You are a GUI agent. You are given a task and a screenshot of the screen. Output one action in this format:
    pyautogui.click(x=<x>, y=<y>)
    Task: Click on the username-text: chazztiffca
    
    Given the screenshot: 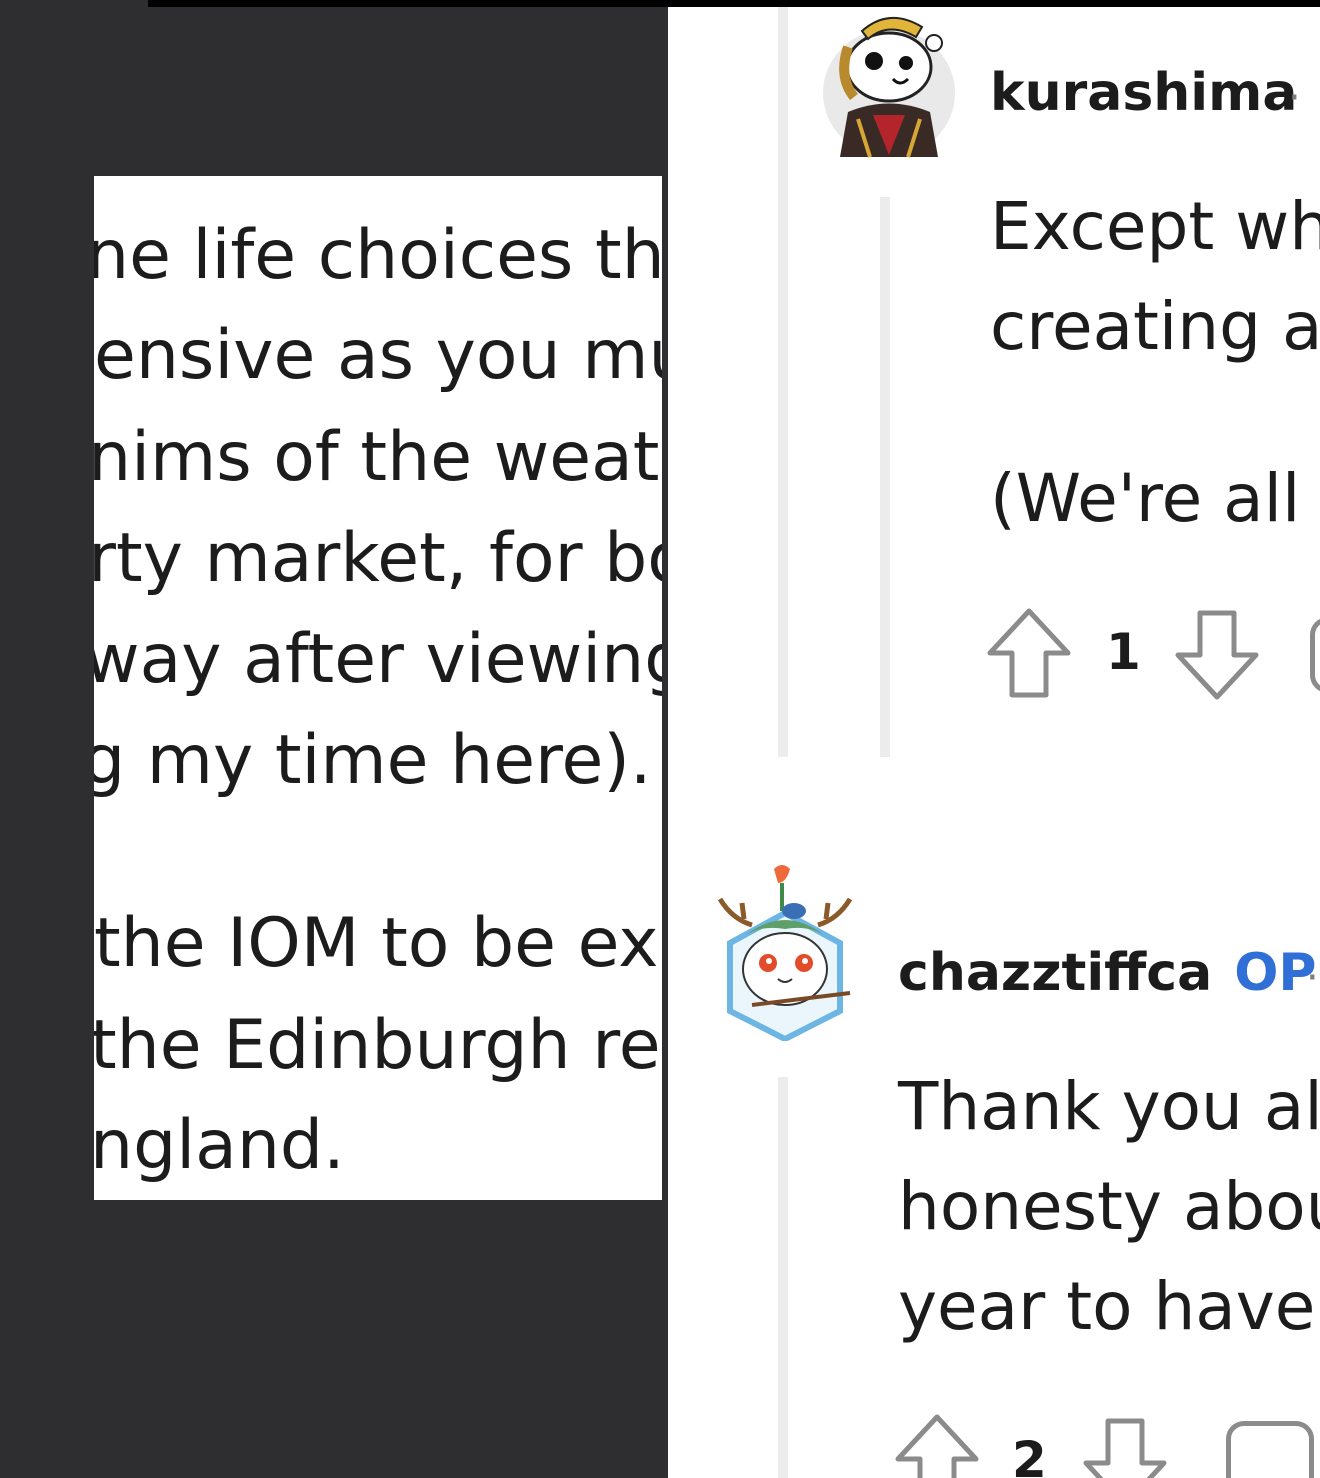 What is the action you would take?
    pyautogui.click(x=1055, y=973)
    